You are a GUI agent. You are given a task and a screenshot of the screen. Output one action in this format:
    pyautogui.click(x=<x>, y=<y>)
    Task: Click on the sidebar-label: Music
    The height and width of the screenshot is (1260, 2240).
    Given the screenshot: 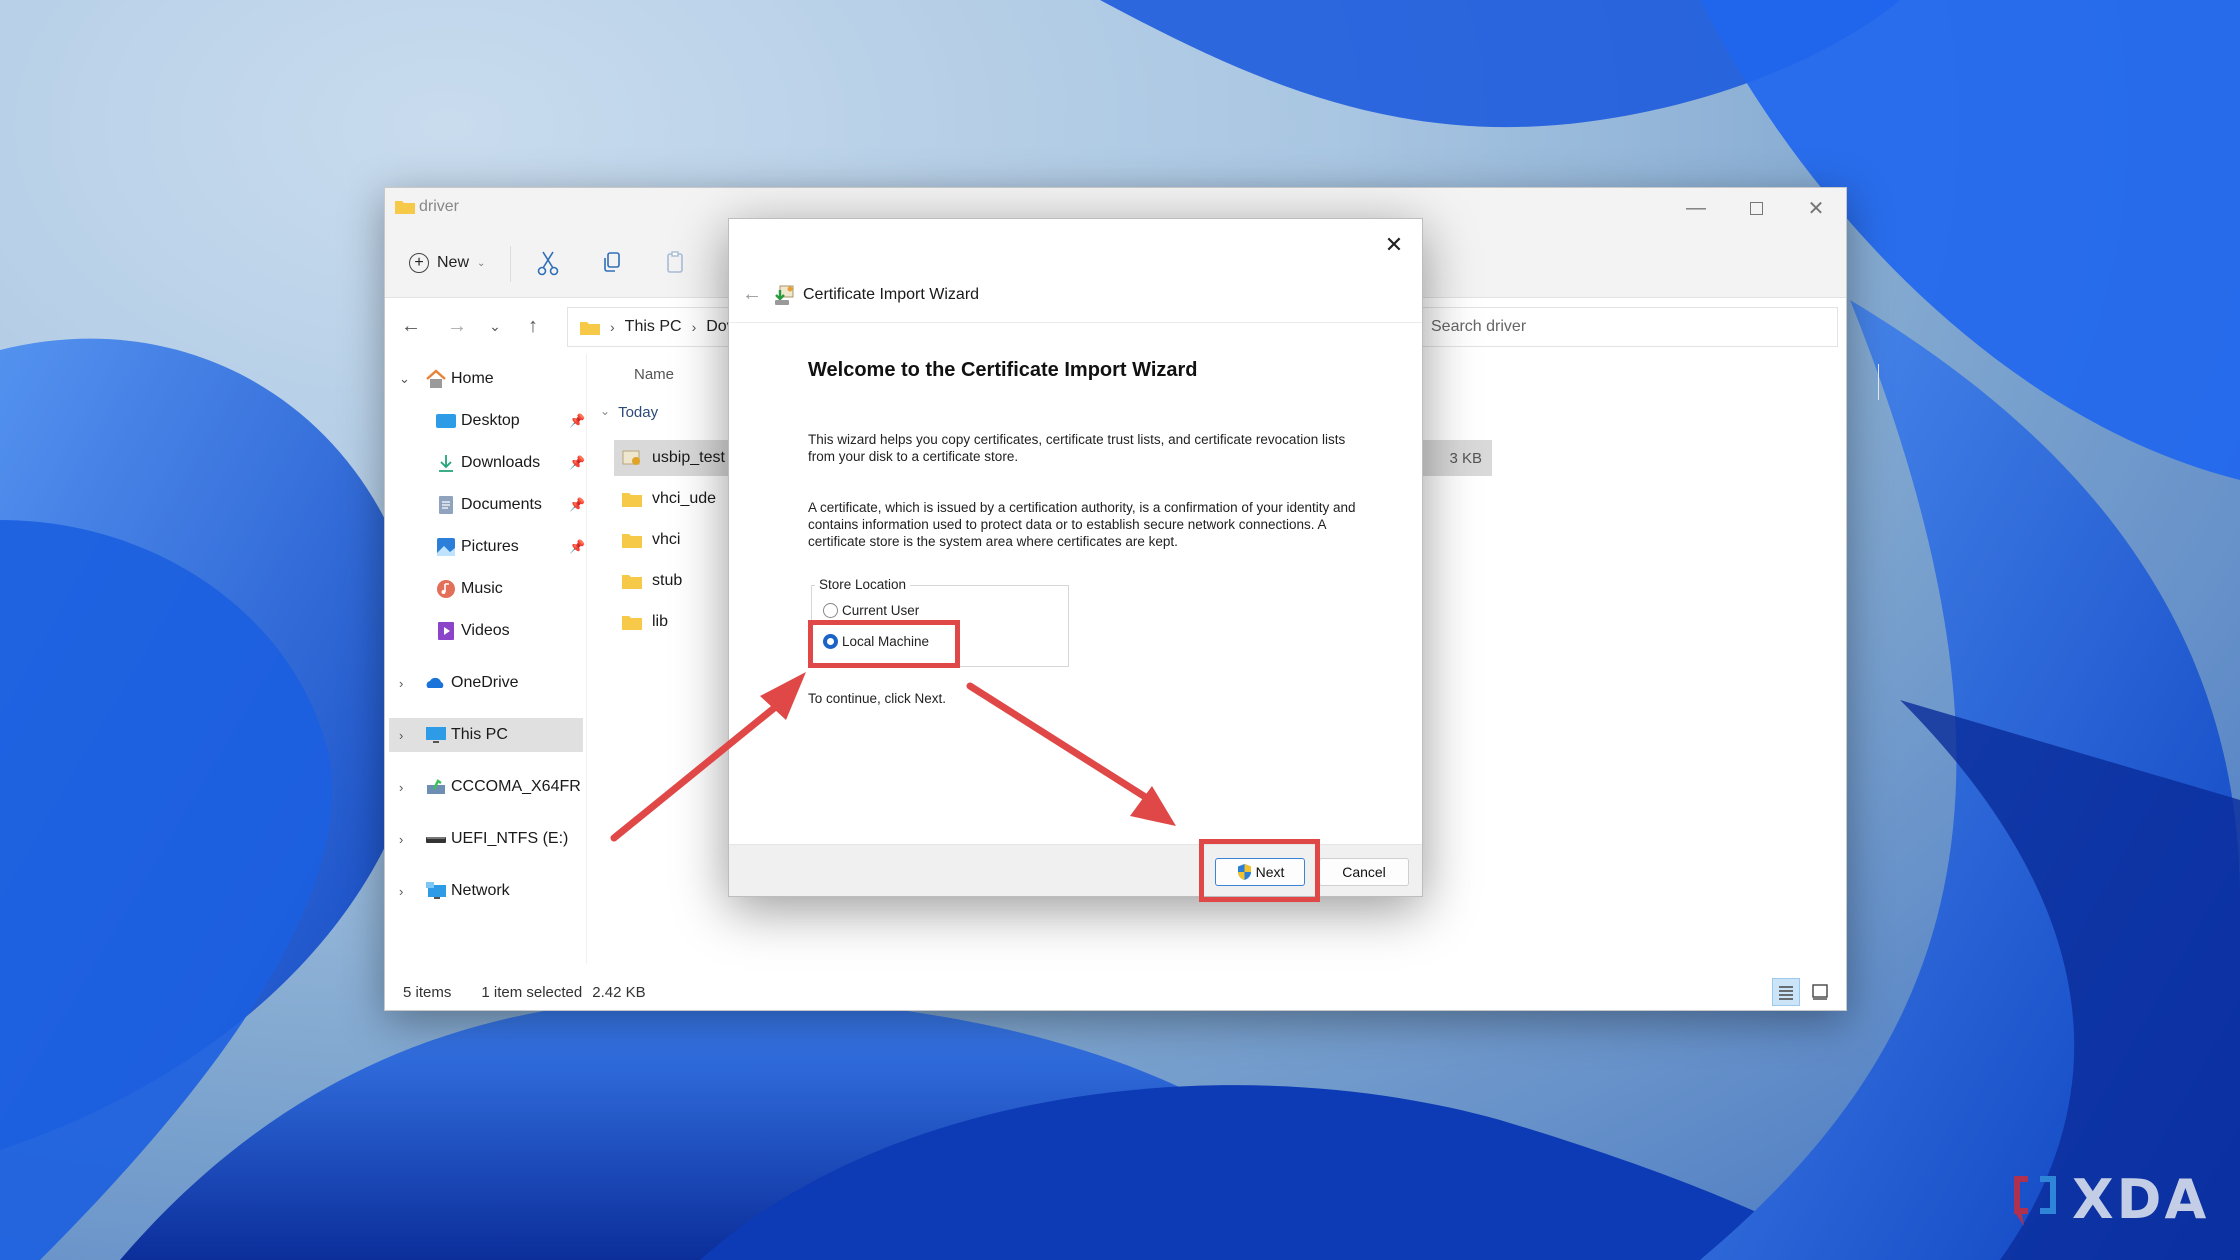 What is the action you would take?
    pyautogui.click(x=482, y=588)
    